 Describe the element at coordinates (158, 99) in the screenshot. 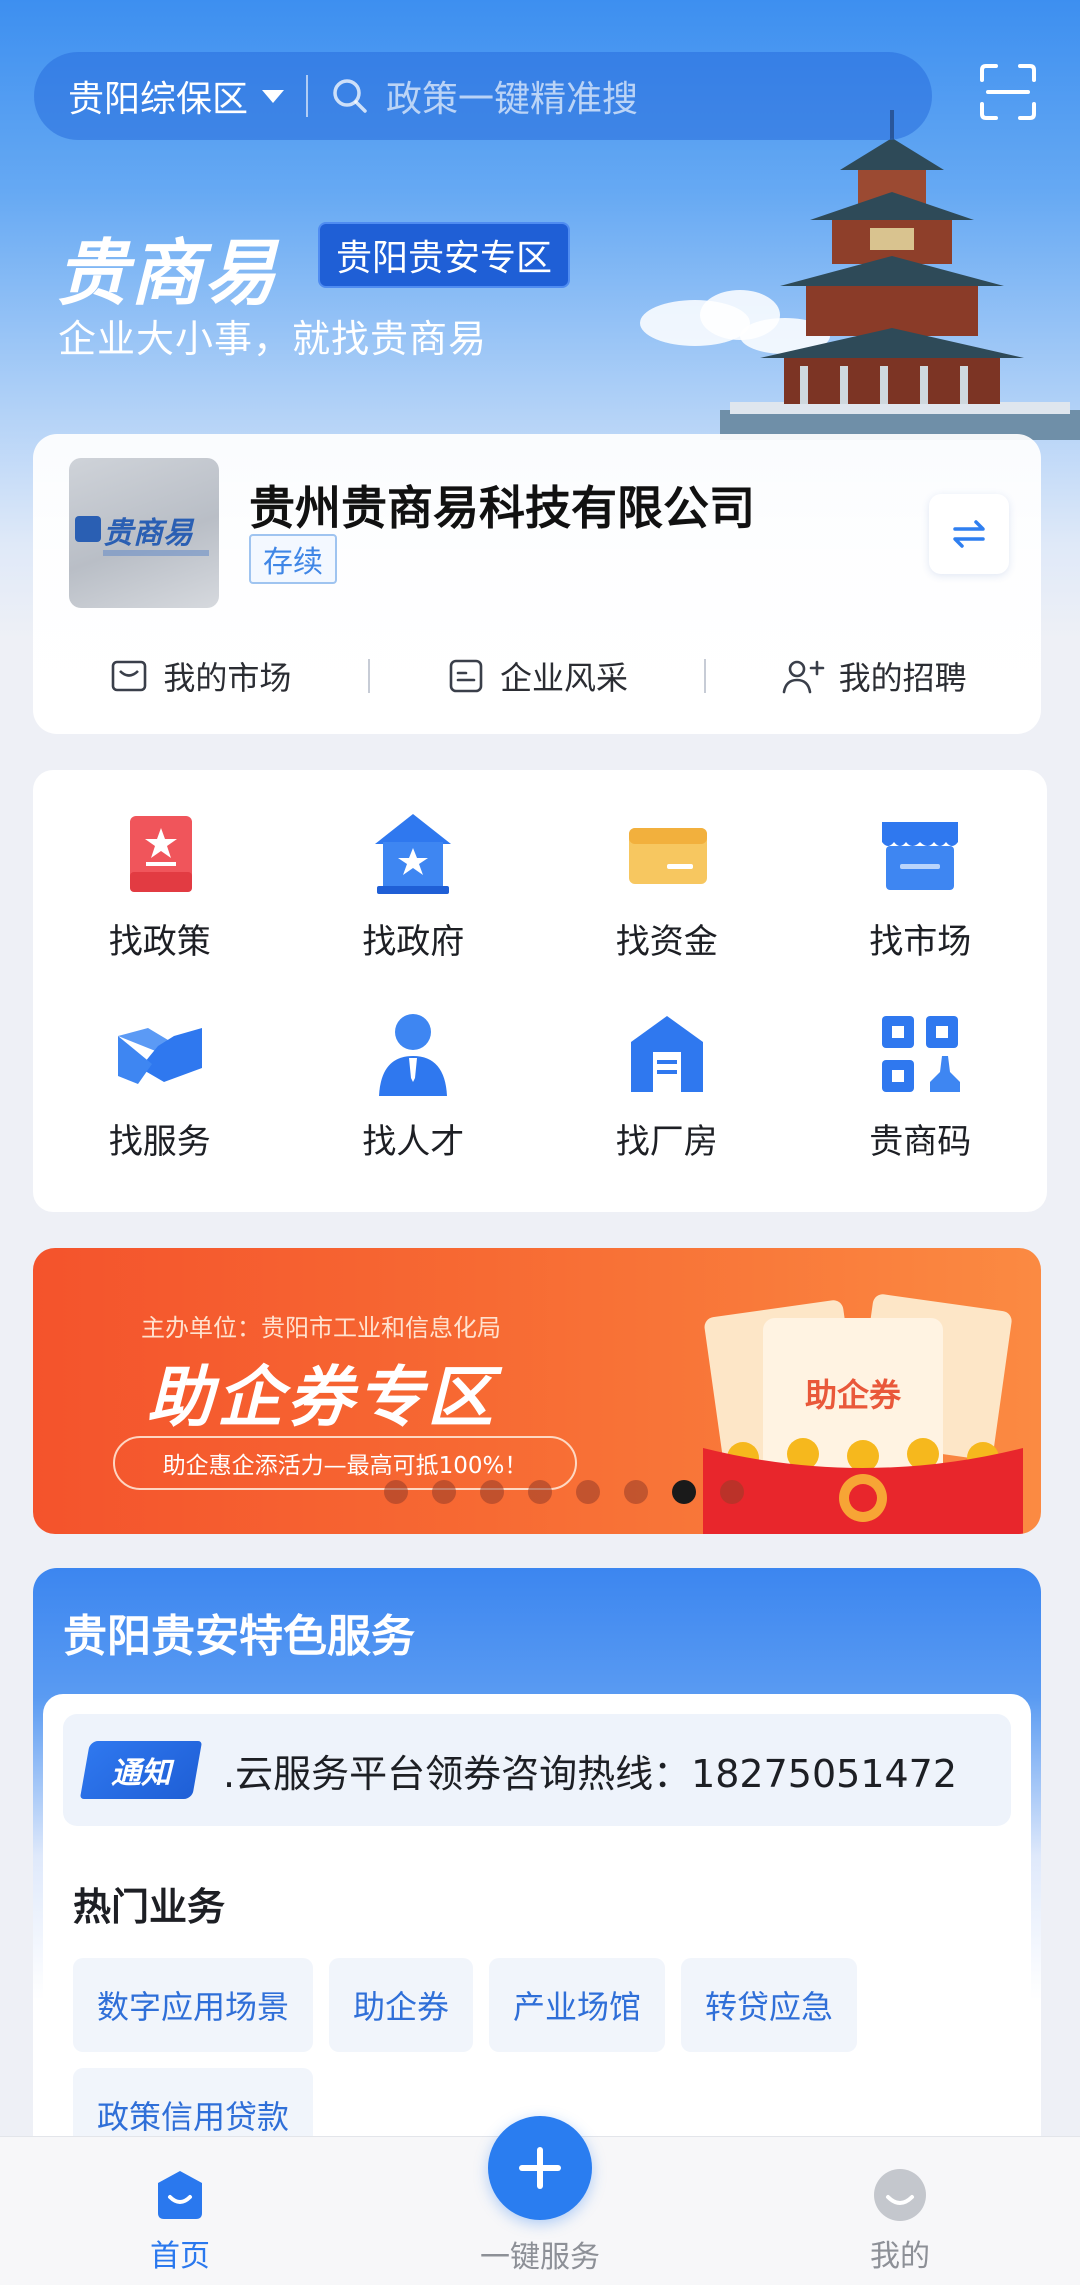

I see `region-label: 贵阳综保区` at that location.